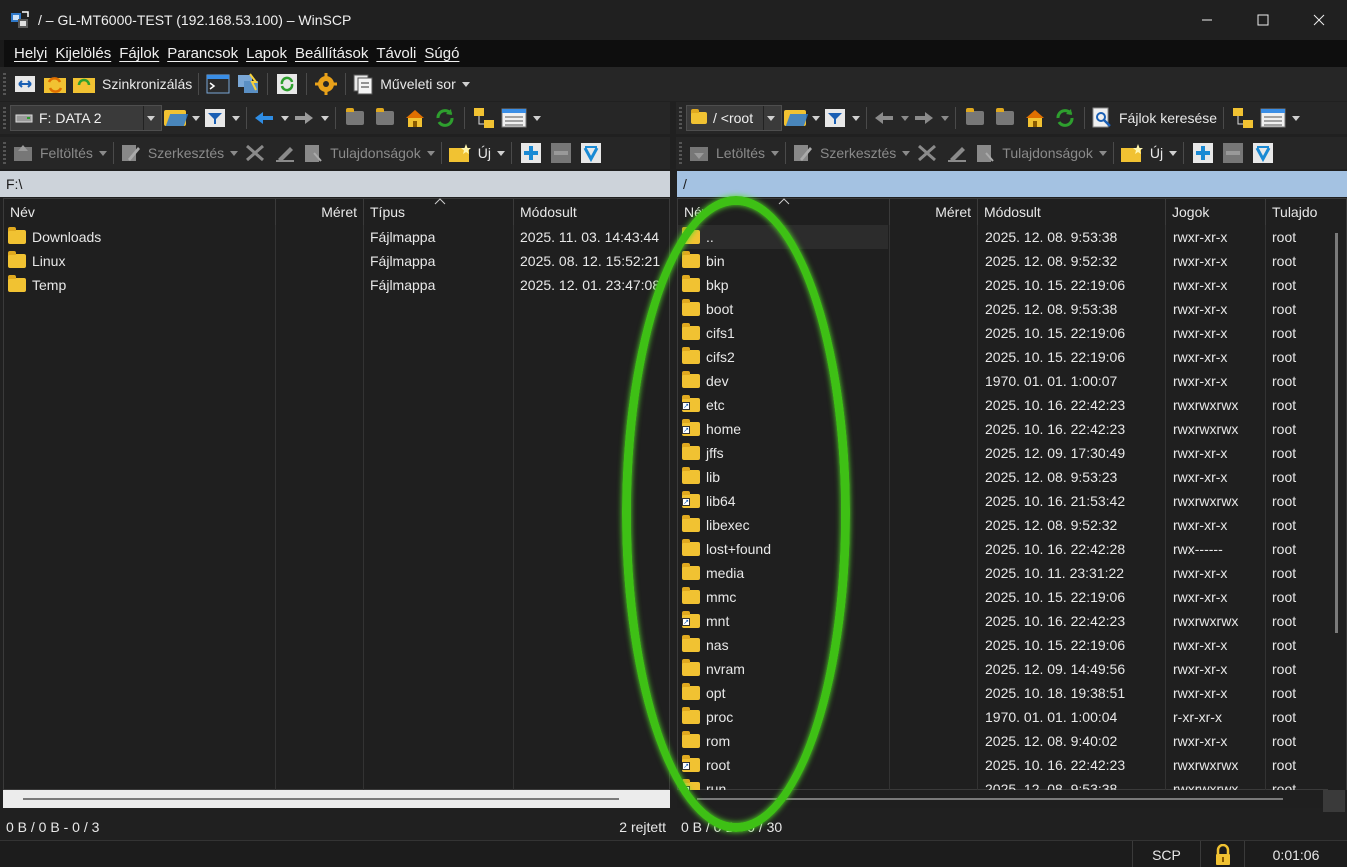 Image resolution: width=1347 pixels, height=867 pixels. Describe the element at coordinates (445, 118) in the screenshot. I see `left-refresh-button` at that location.